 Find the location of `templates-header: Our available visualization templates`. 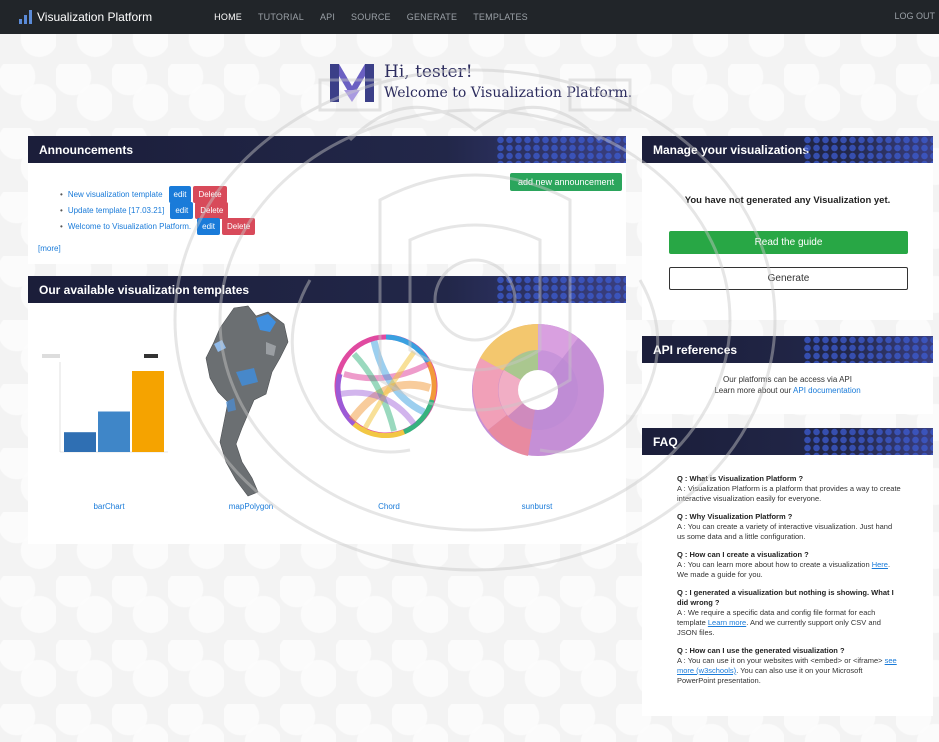

templates-header: Our available visualization templates is located at coordinates (327, 289).